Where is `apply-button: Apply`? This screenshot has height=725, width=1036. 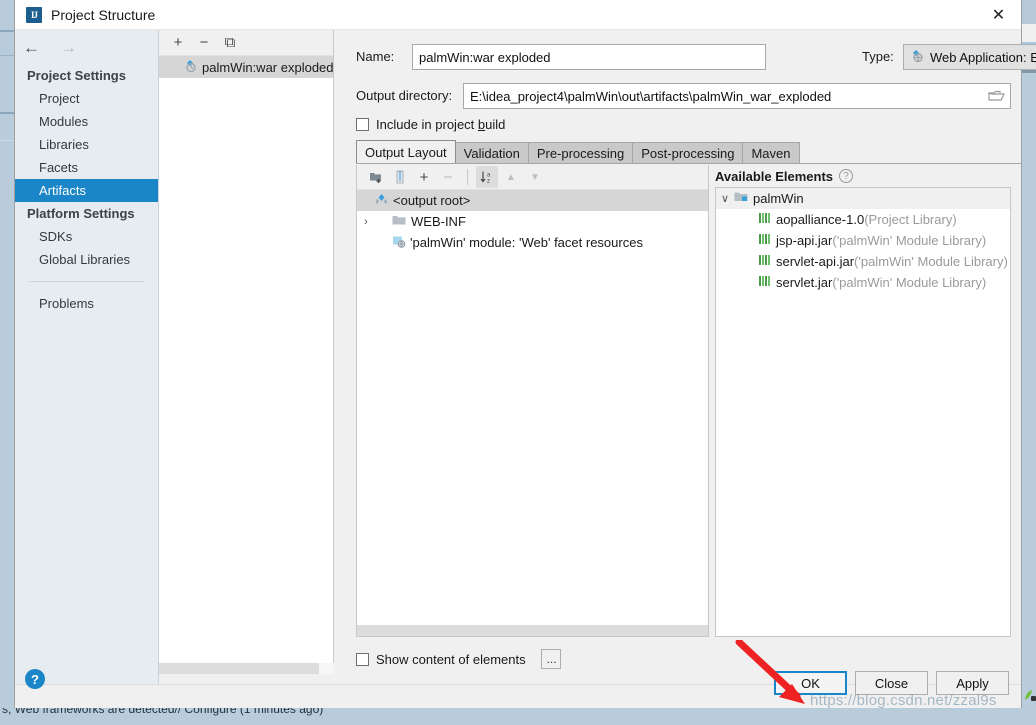 apply-button: Apply is located at coordinates (972, 683).